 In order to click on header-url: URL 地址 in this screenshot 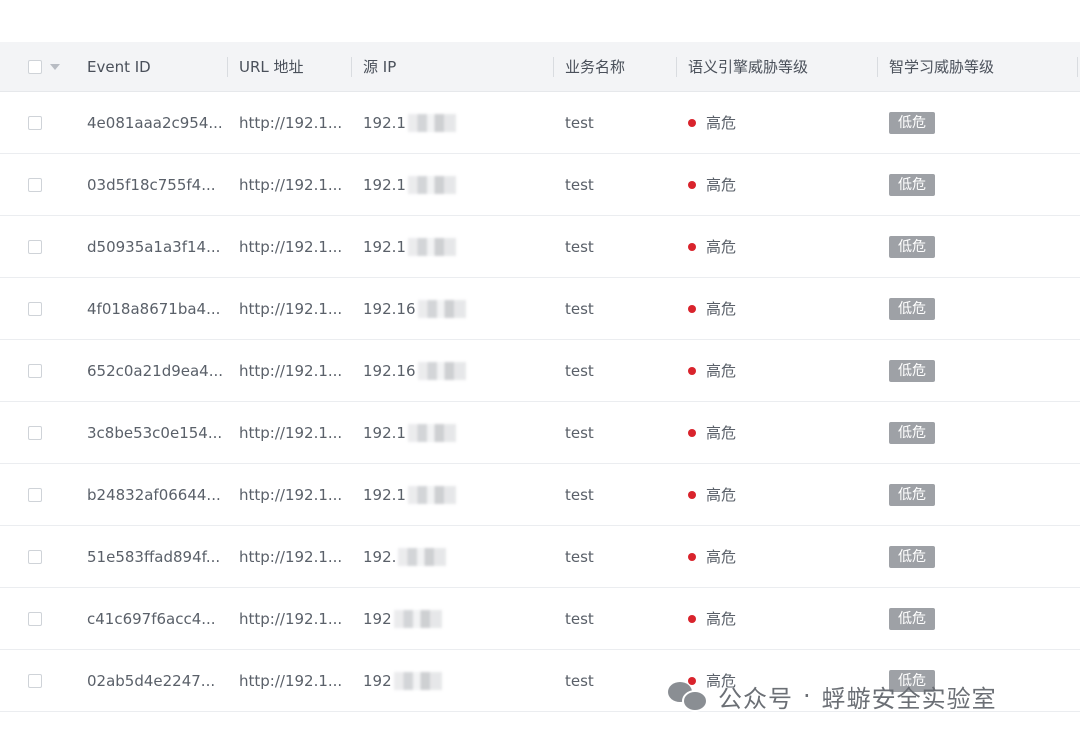, I will do `click(294, 66)`.